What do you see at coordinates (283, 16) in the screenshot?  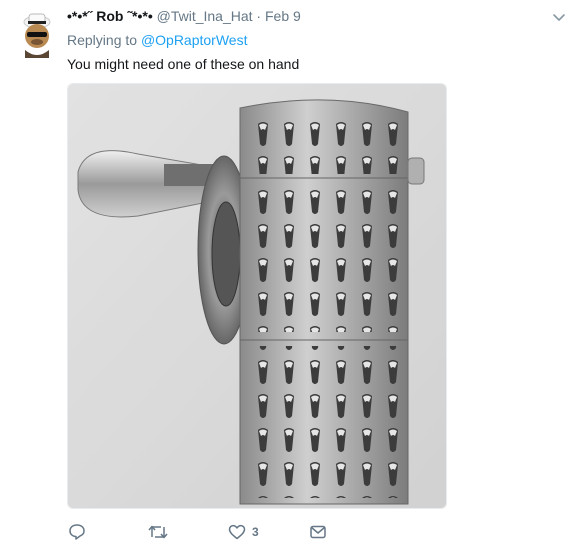 I see `timestamp: Feb 9` at bounding box center [283, 16].